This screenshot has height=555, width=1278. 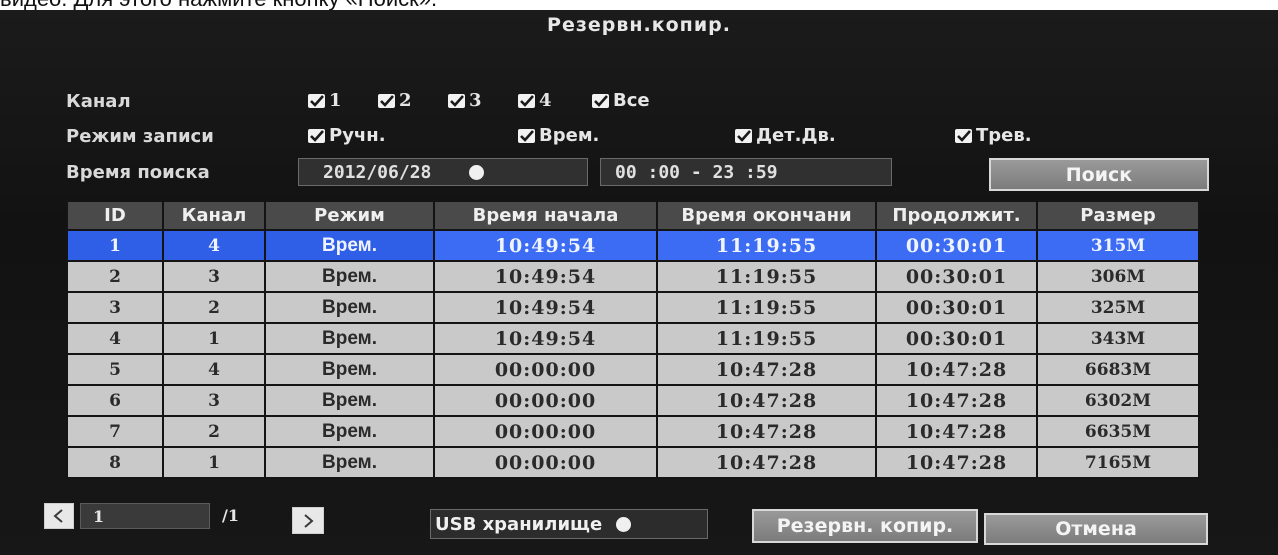 I want to click on backup-button: Резервн. копир., so click(x=865, y=526).